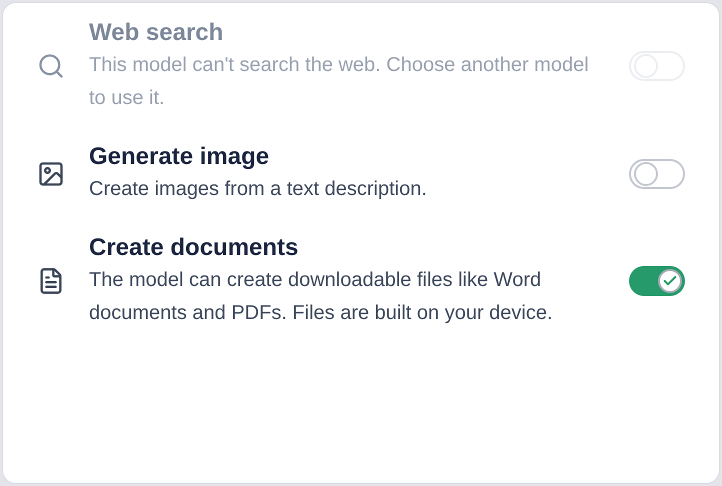 The height and width of the screenshot is (486, 722). What do you see at coordinates (51, 174) in the screenshot?
I see `image-icon` at bounding box center [51, 174].